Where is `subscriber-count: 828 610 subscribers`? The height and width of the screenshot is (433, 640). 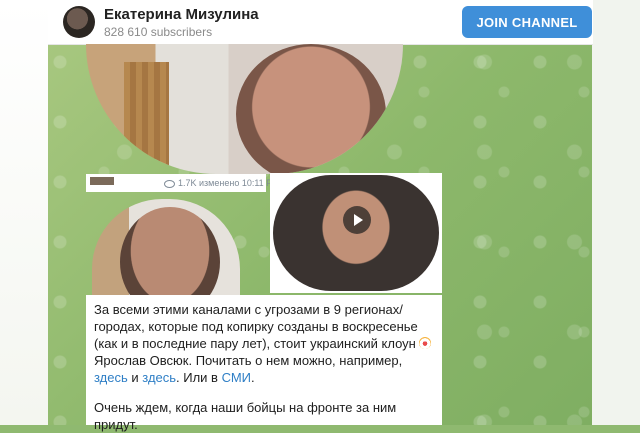 subscriber-count: 828 610 subscribers is located at coordinates (158, 32).